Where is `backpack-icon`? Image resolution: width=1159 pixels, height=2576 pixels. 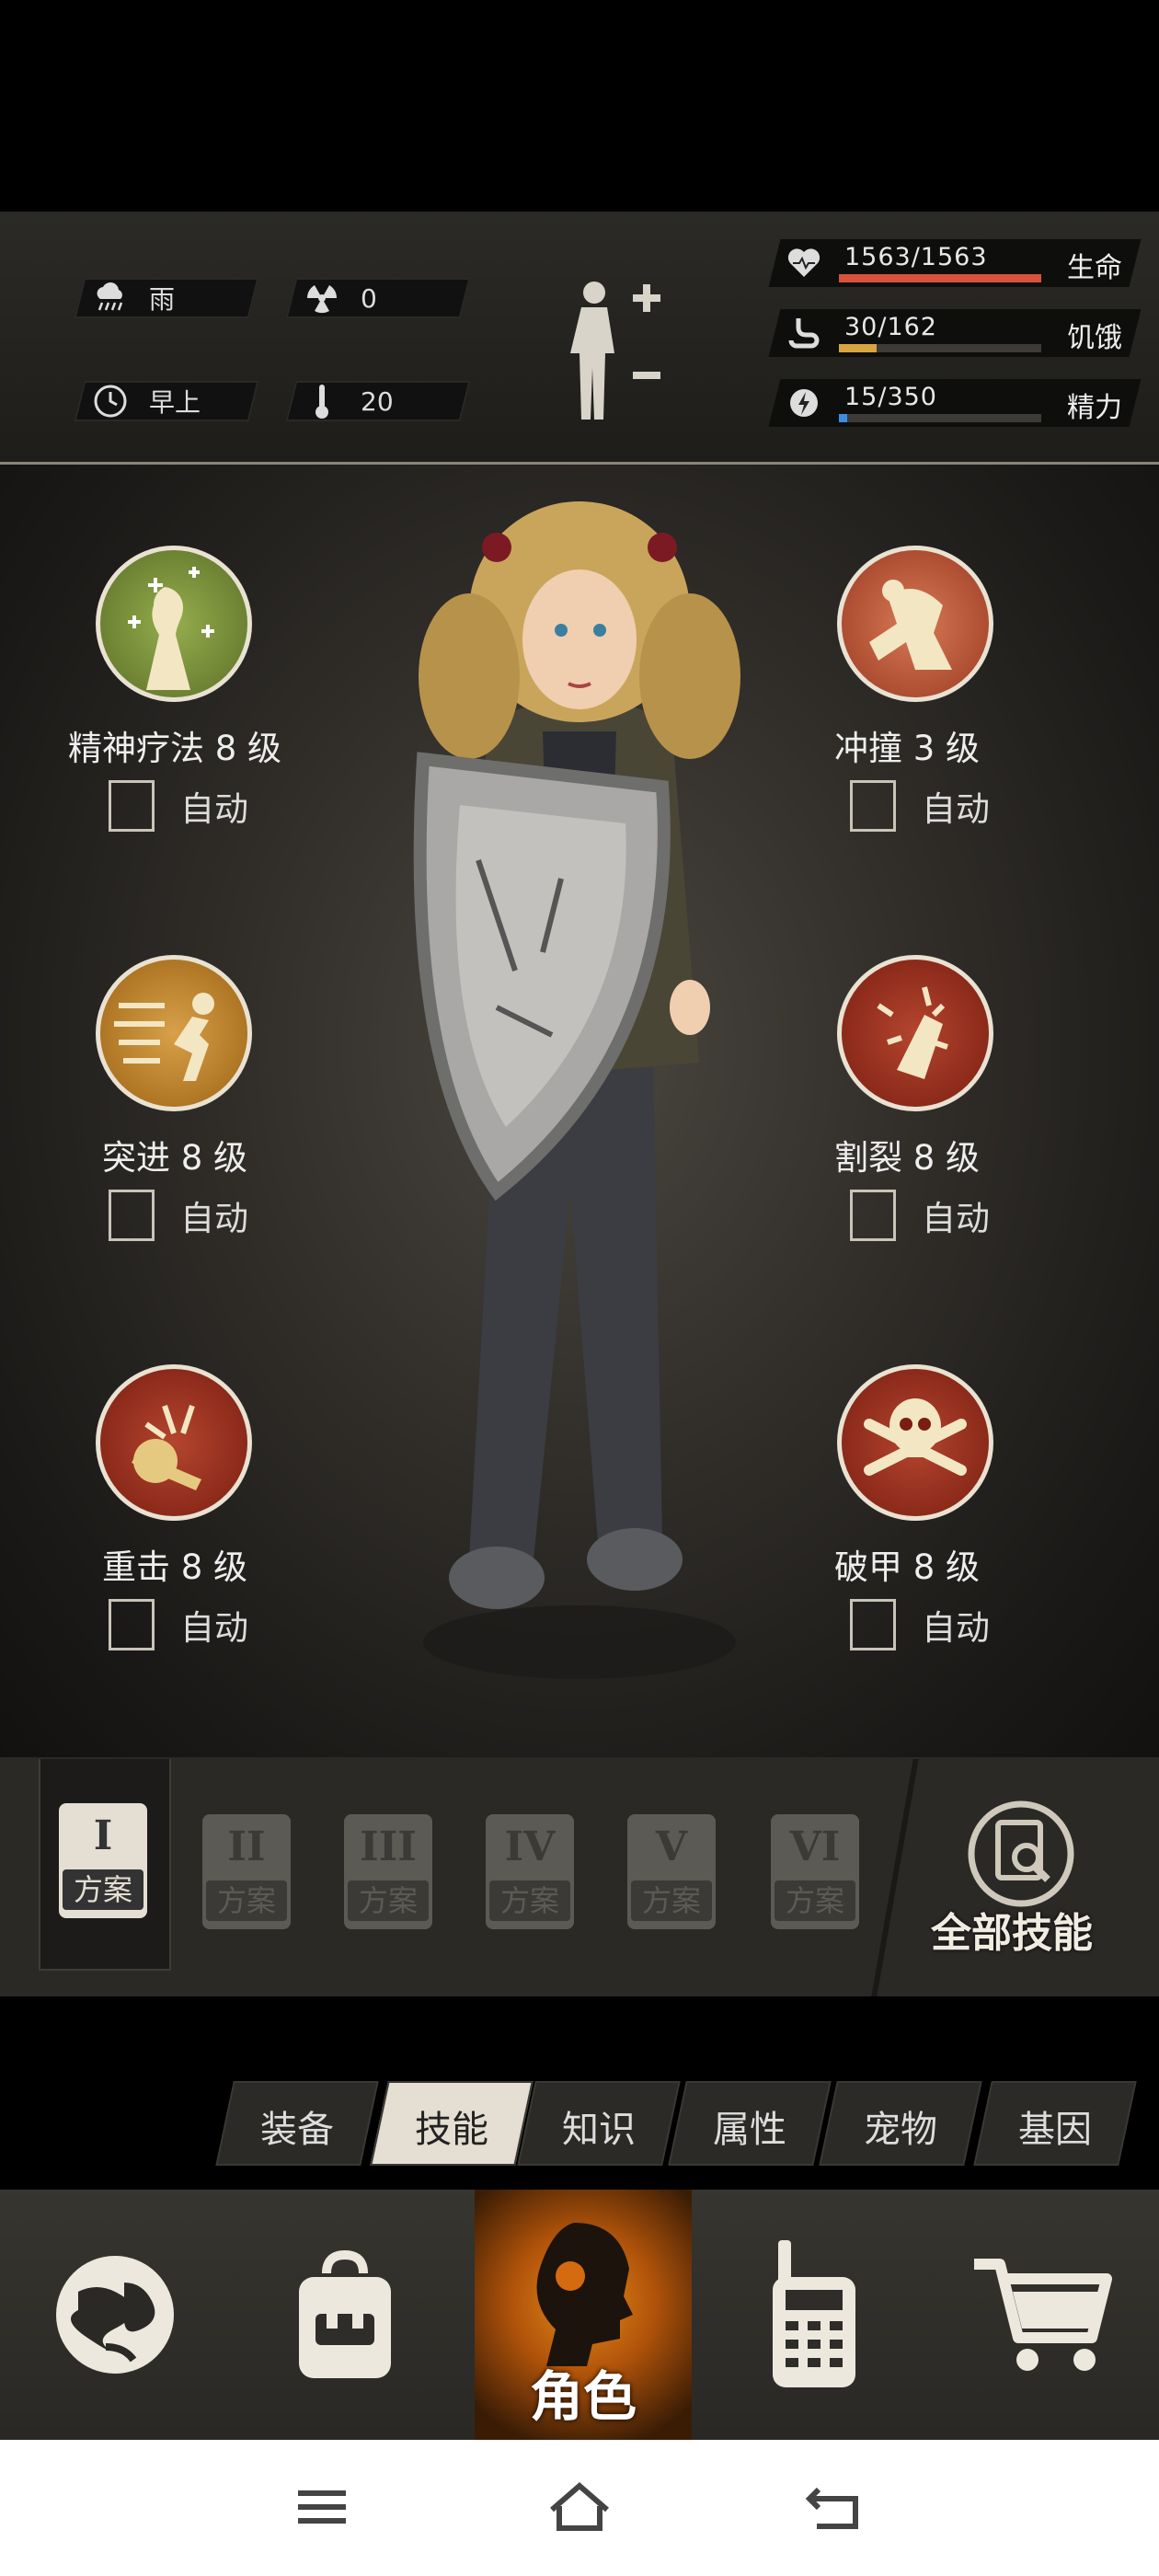
backpack-icon is located at coordinates (345, 2313).